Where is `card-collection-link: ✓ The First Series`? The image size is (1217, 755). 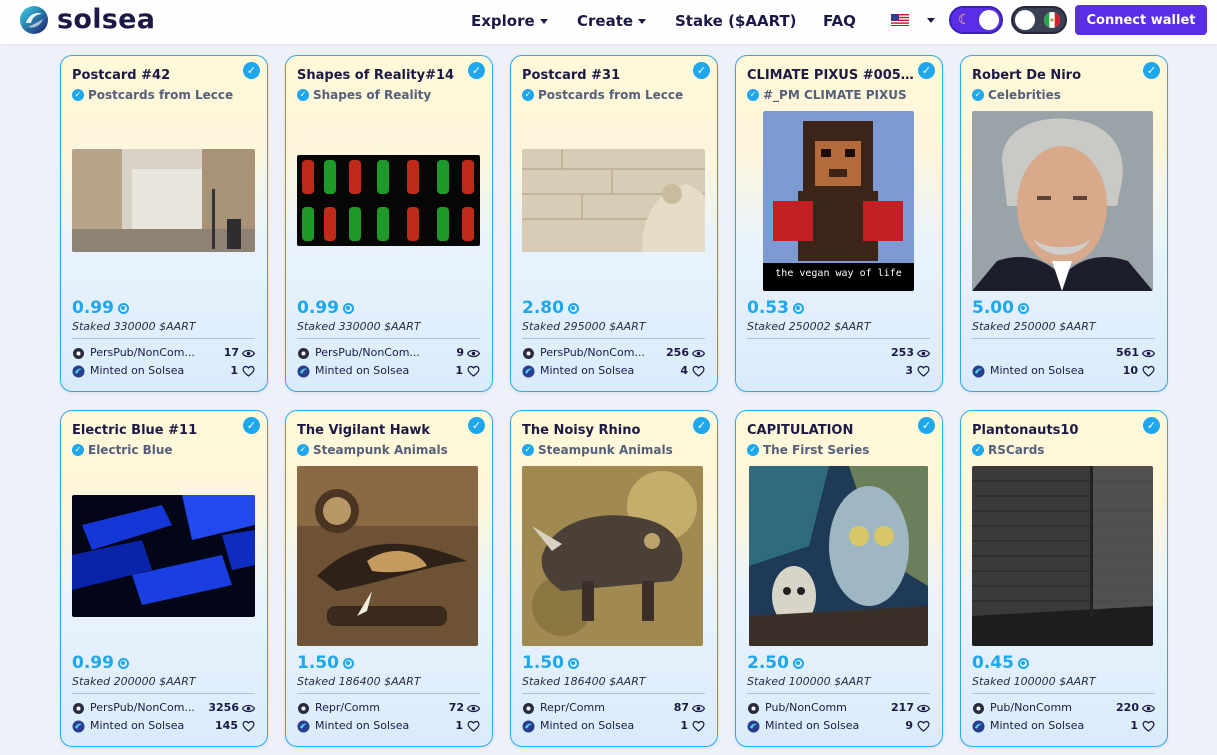 card-collection-link: ✓ The First Series is located at coordinates (837, 450).